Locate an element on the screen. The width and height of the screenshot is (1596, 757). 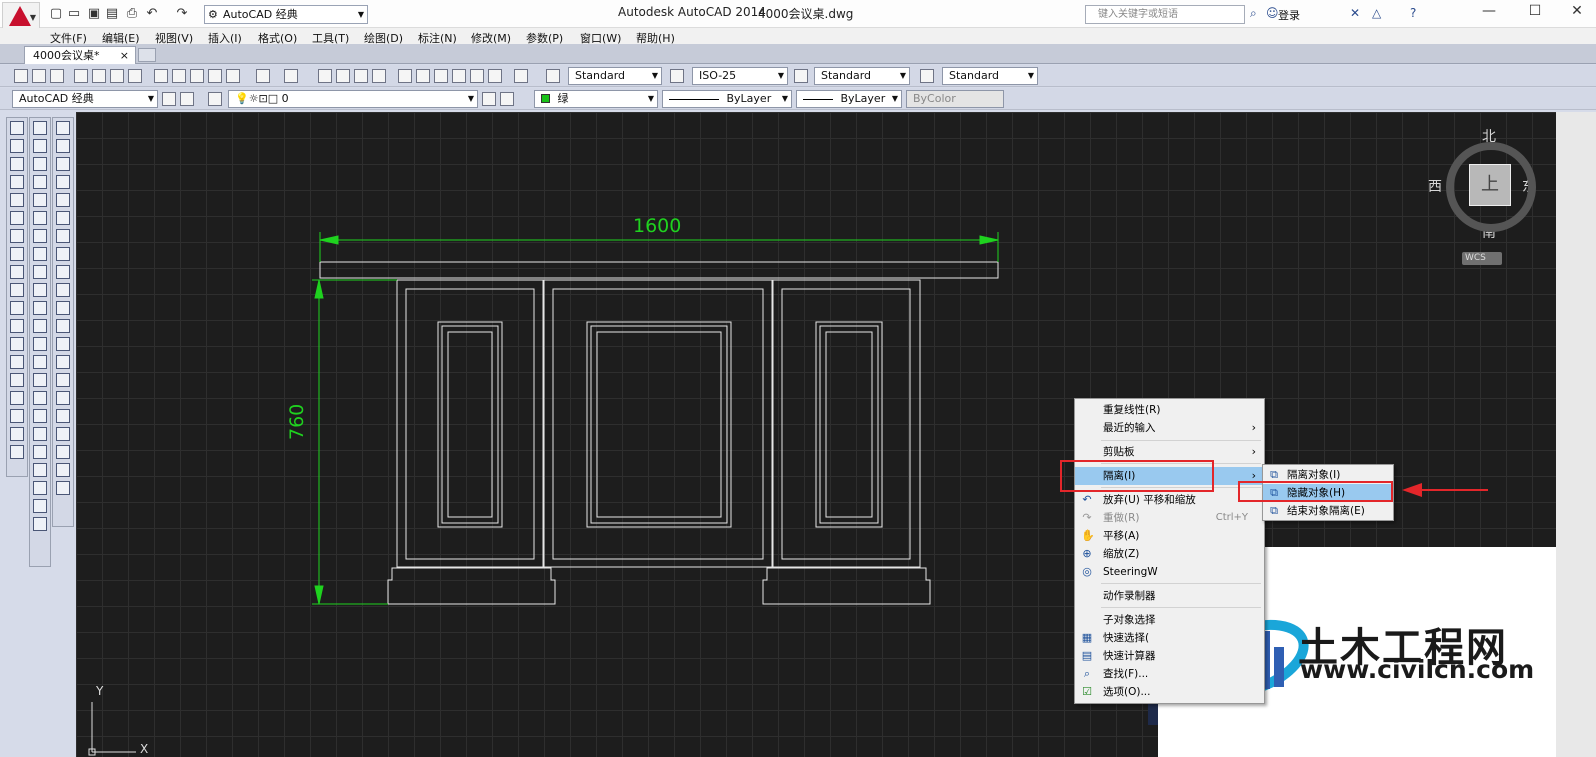
polyline-icon is located at coordinates (17, 164).